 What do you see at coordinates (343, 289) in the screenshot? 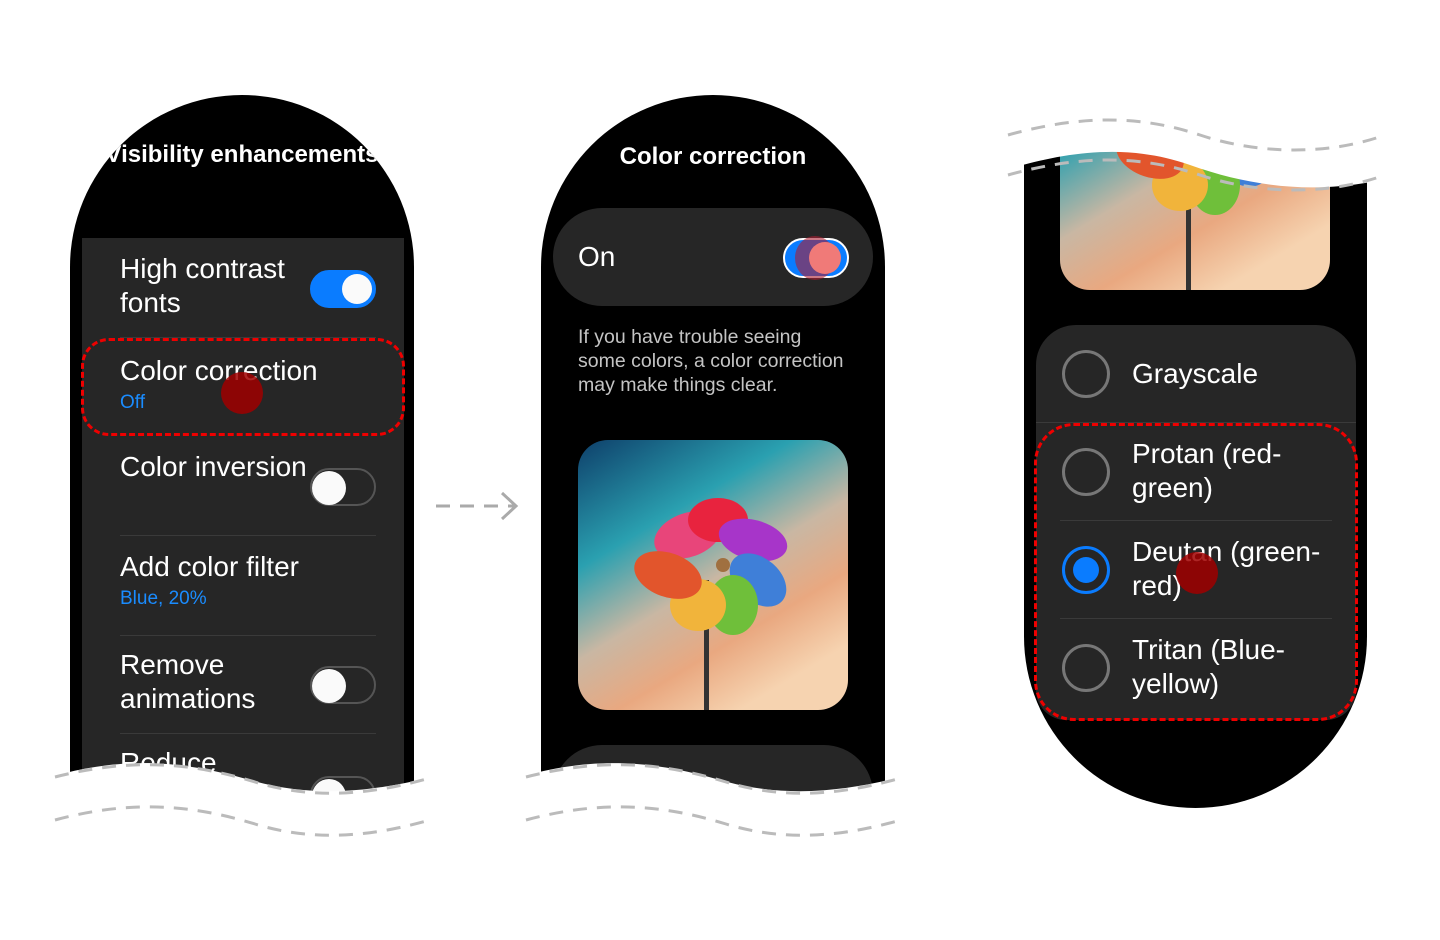
I see `high-contrast-fonts-toggle` at bounding box center [343, 289].